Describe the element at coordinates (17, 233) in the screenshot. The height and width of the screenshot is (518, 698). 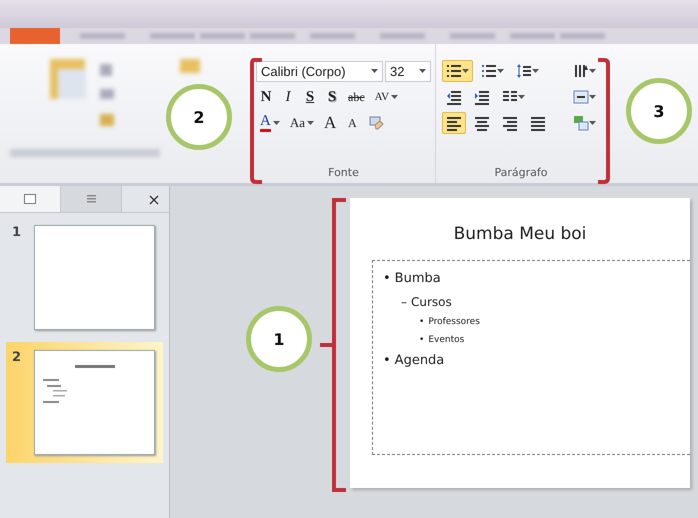
I see `slide-number: 1` at that location.